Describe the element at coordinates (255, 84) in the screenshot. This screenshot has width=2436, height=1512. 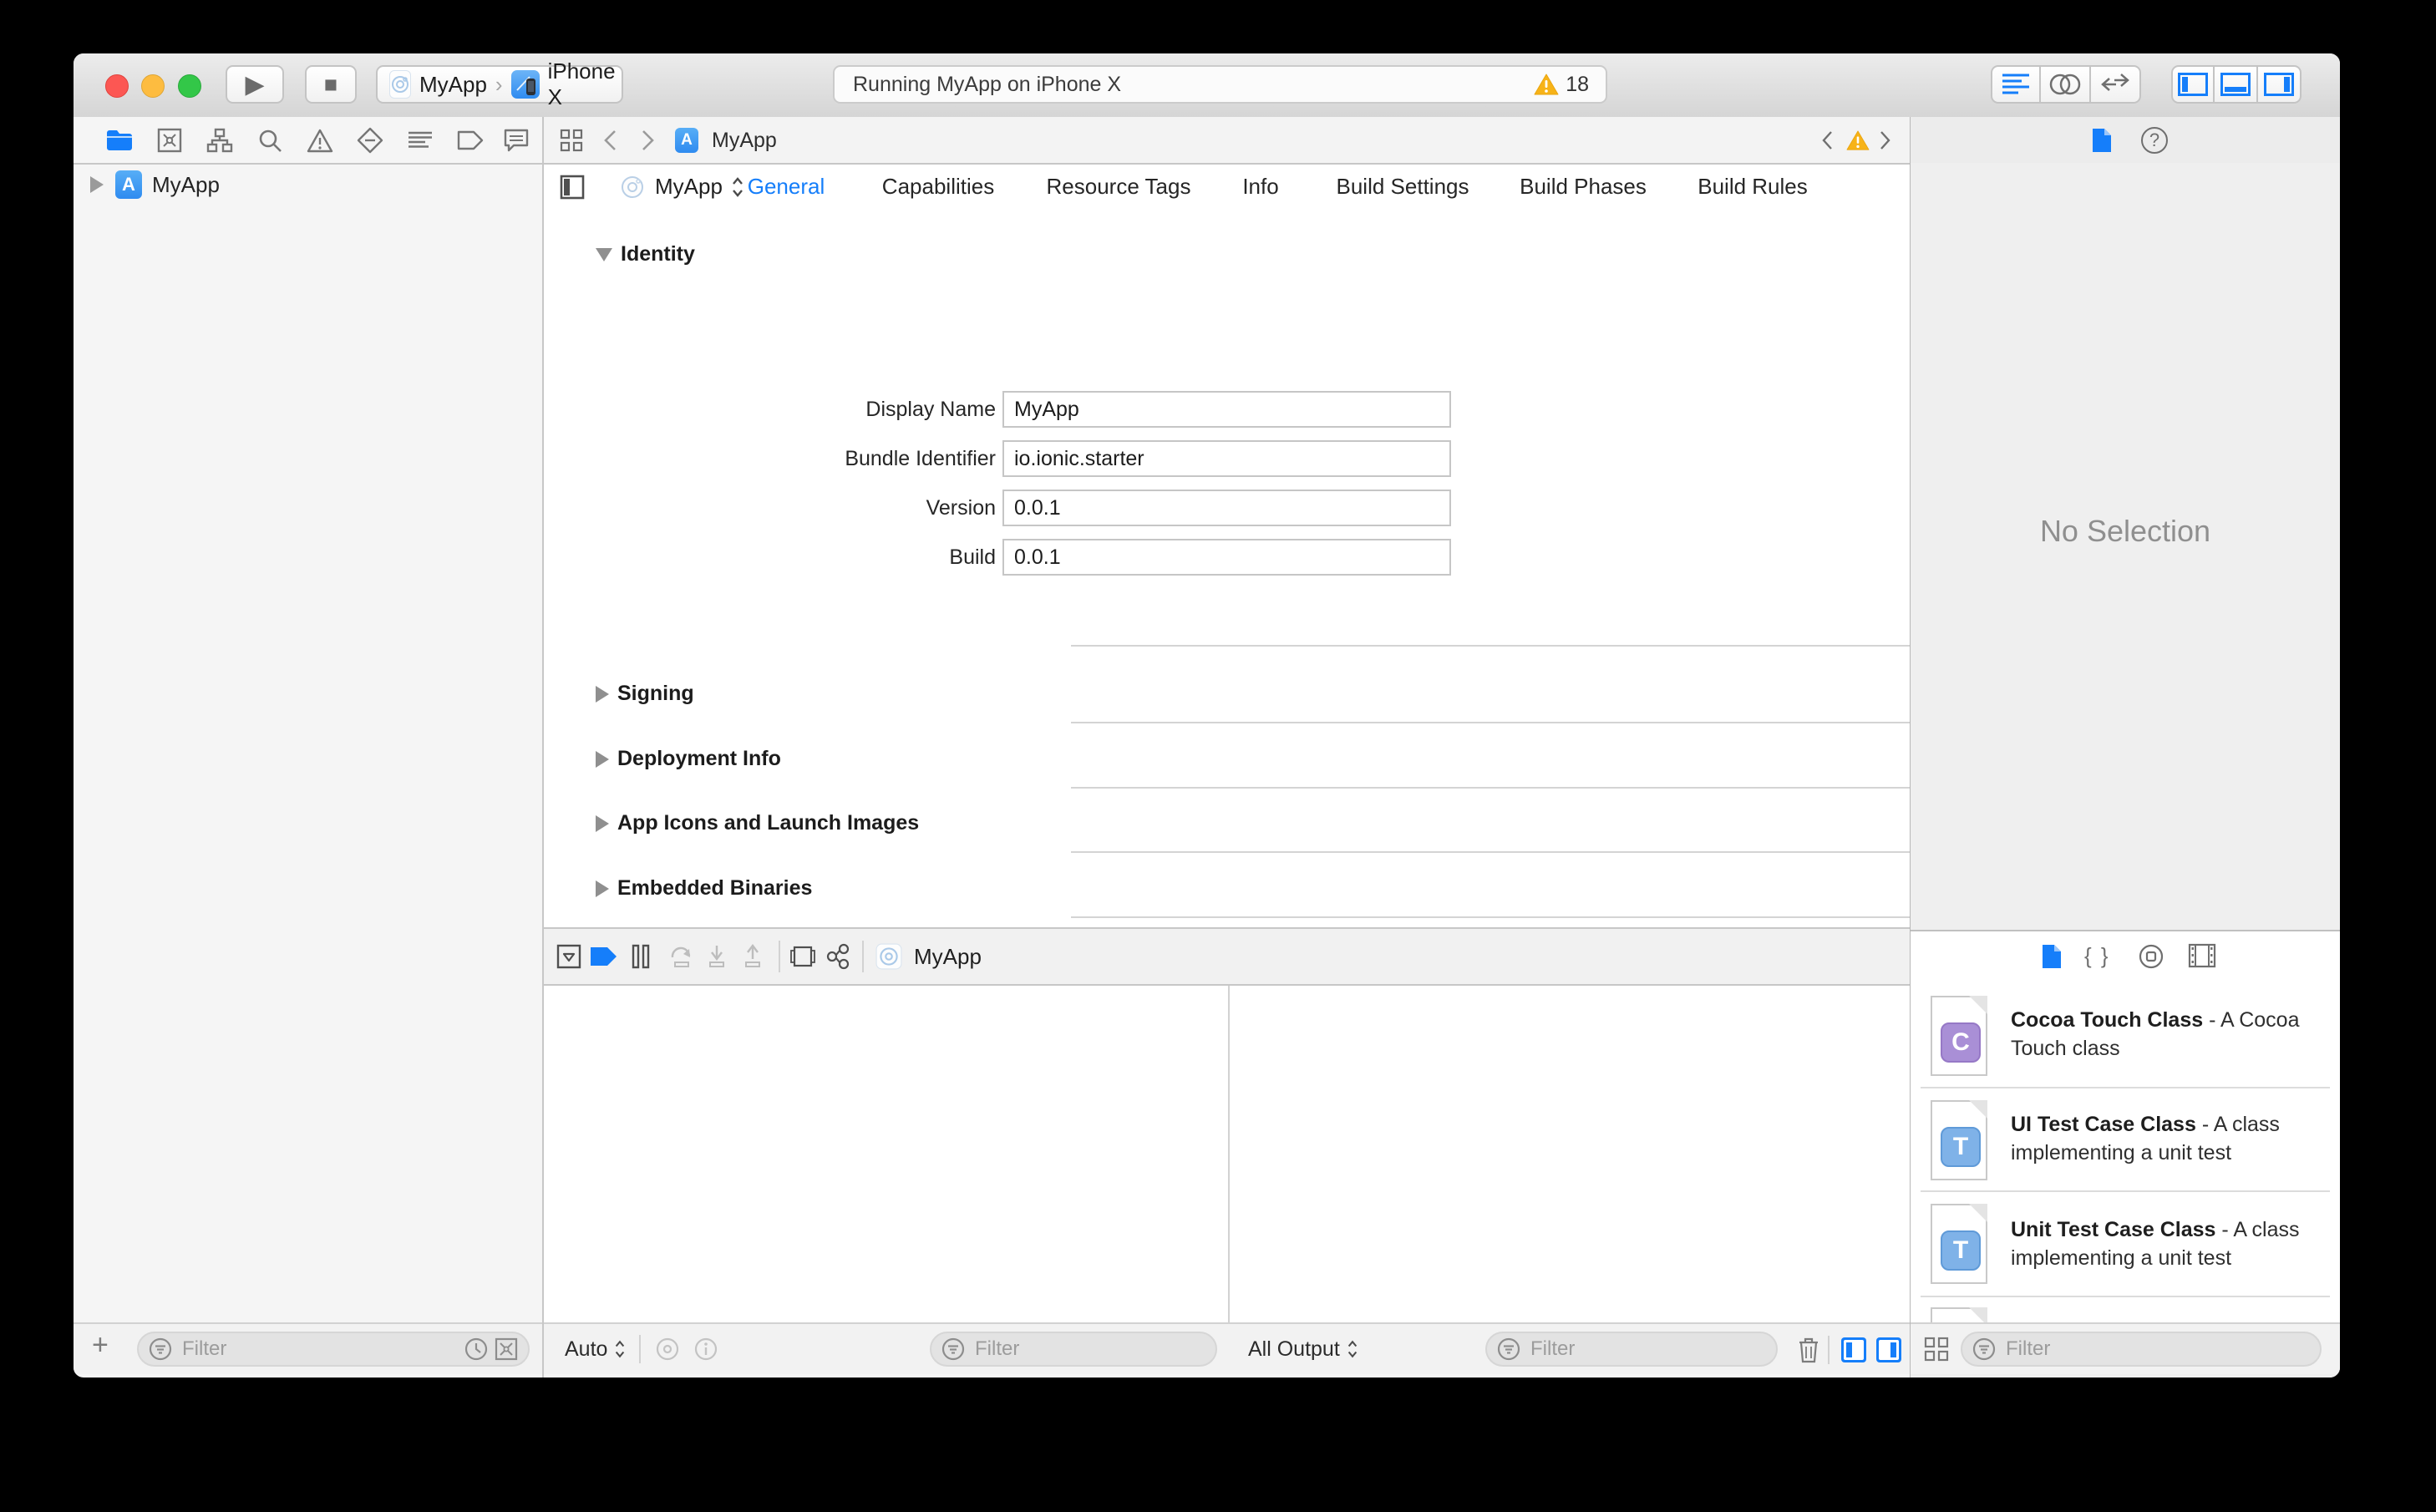
I see `run-button: ▶` at that location.